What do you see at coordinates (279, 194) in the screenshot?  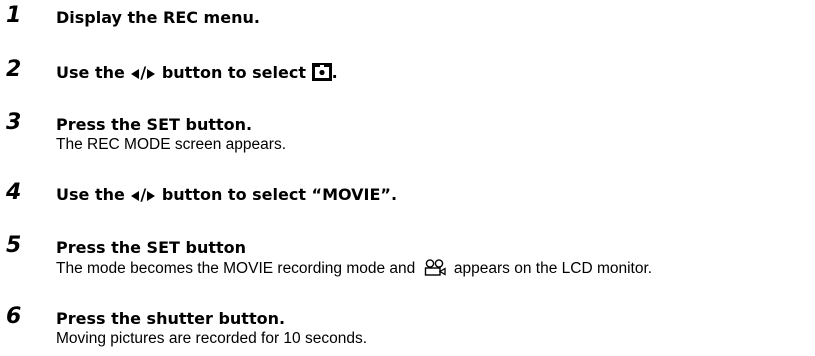 I see `step-title-suffix: button to select “MOVIE”.` at bounding box center [279, 194].